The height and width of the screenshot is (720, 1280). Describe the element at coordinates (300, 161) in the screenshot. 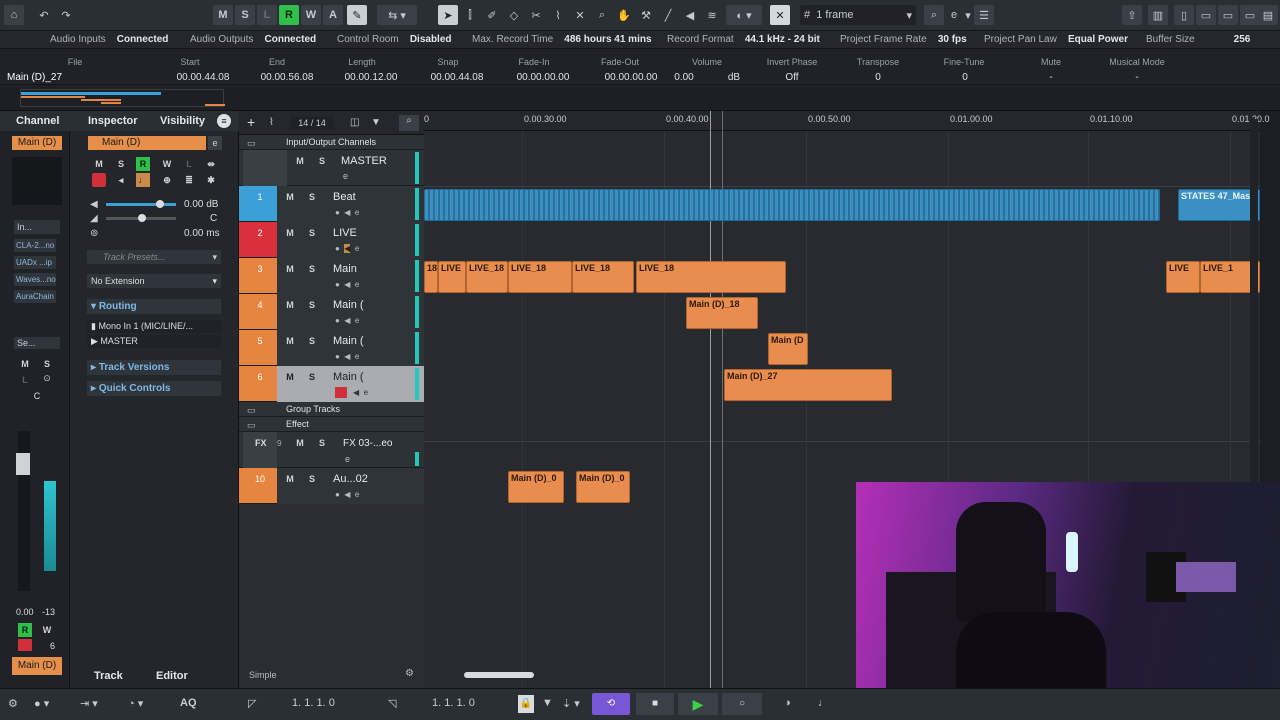

I see `master-mute: M` at that location.